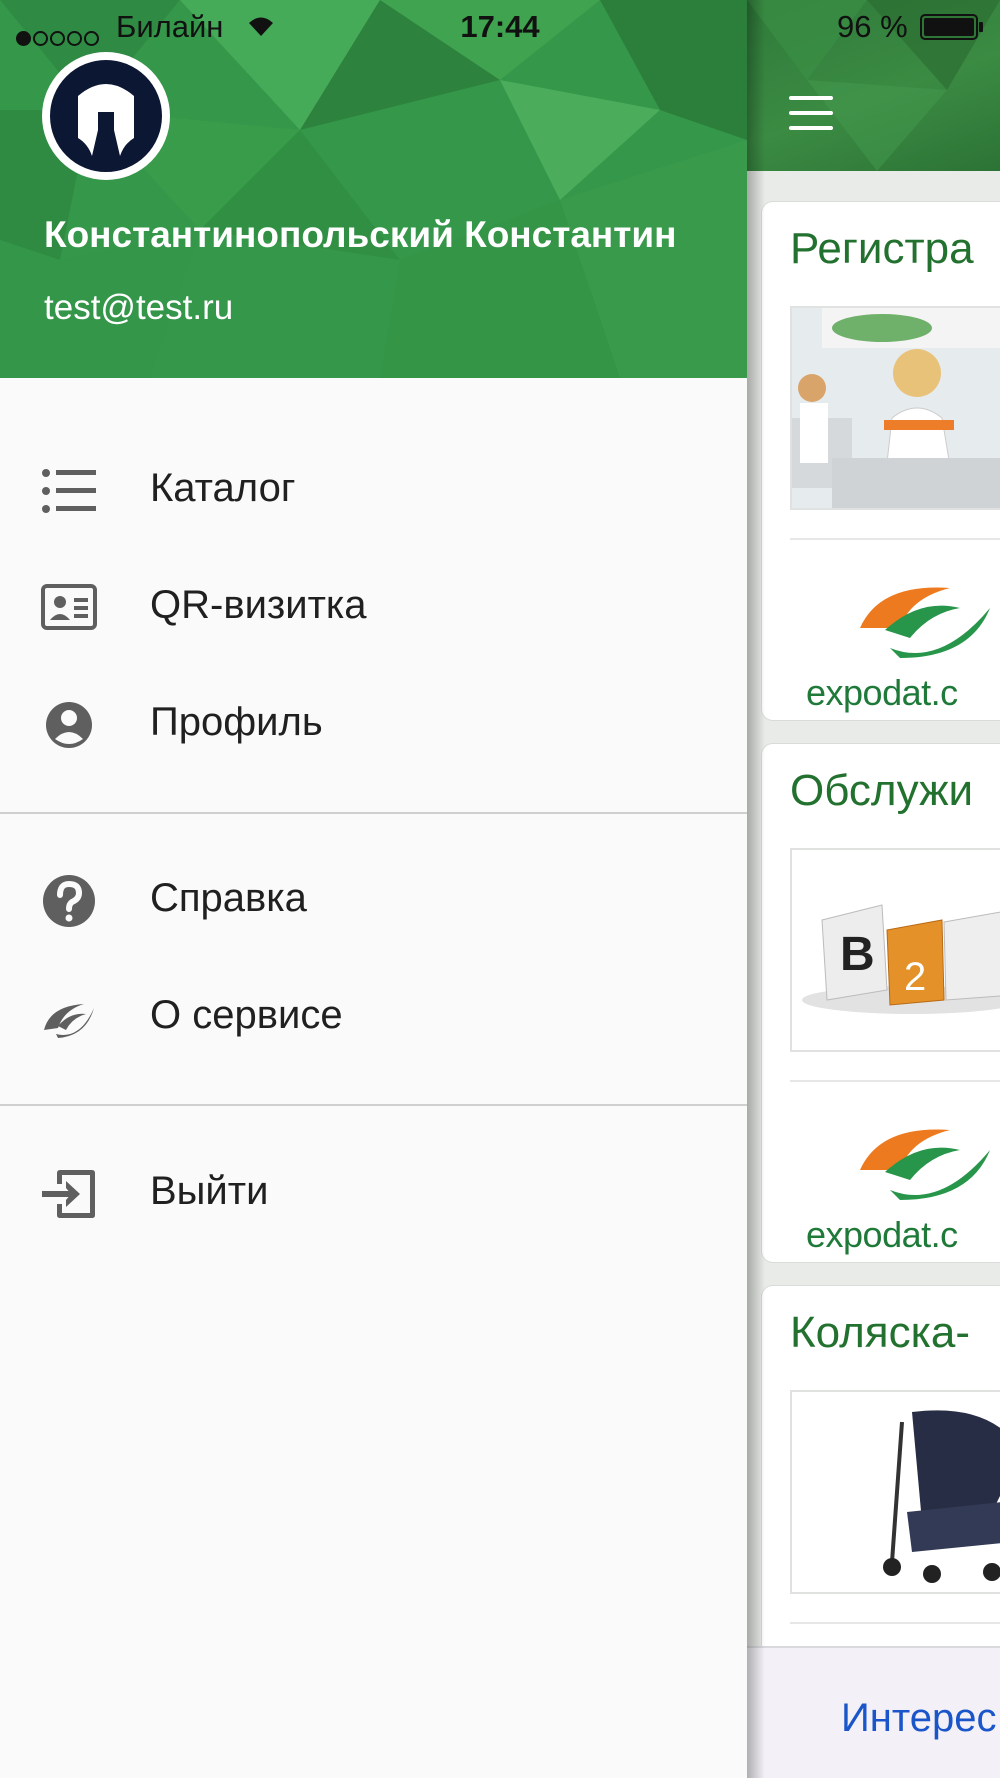  I want to click on hamburger-menu-icon, so click(811, 113).